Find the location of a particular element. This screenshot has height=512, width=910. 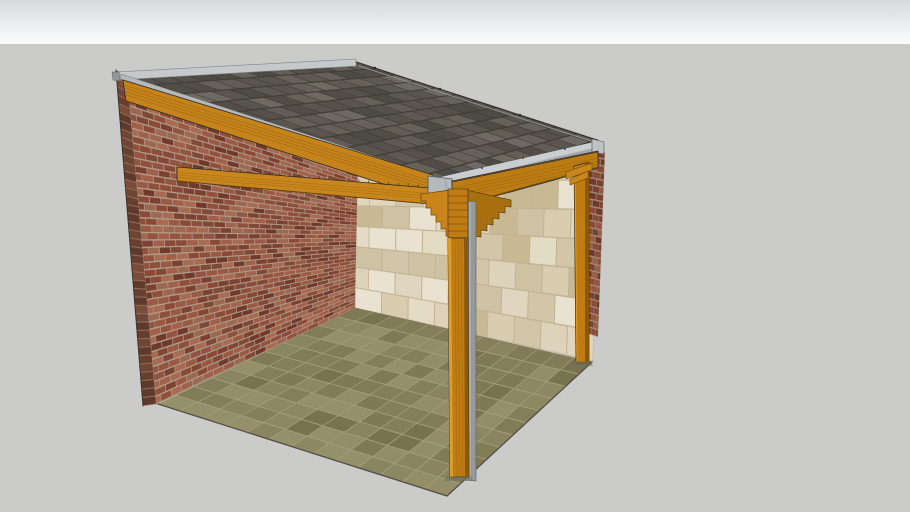

front-post-shadow is located at coordinates (458, 478).